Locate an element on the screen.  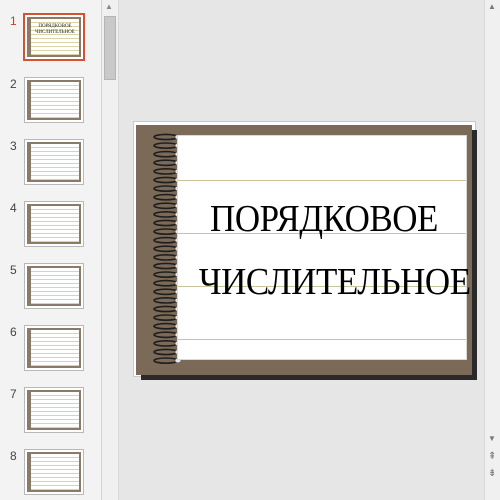
slide-number: 6 is located at coordinates (13, 332).